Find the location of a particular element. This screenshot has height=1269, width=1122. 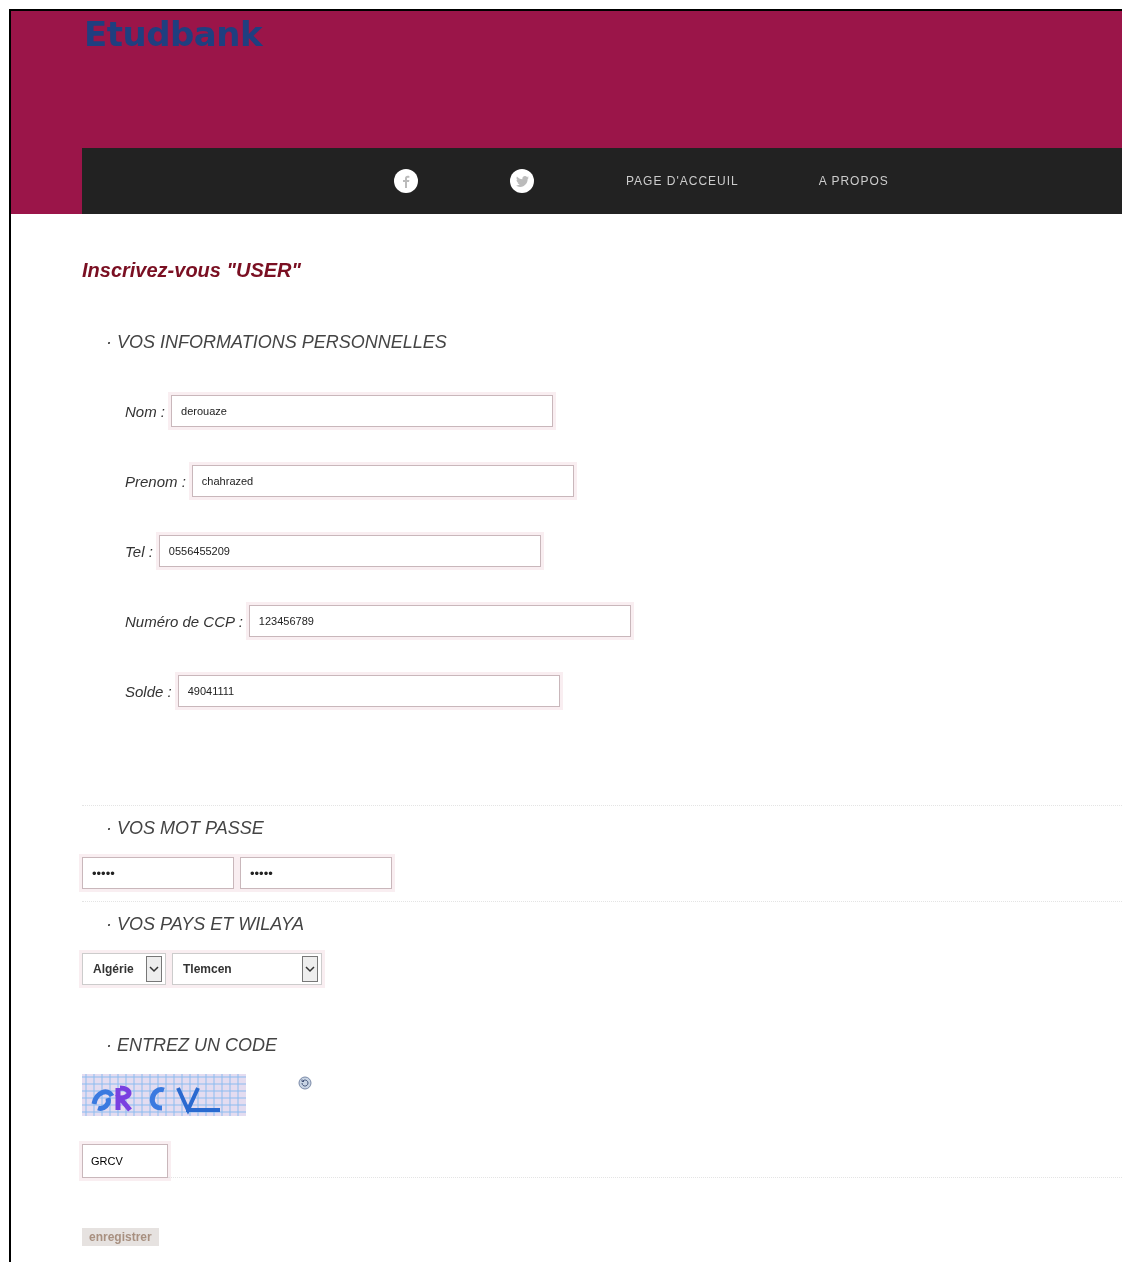

field-label: Solde : is located at coordinates (148, 691).